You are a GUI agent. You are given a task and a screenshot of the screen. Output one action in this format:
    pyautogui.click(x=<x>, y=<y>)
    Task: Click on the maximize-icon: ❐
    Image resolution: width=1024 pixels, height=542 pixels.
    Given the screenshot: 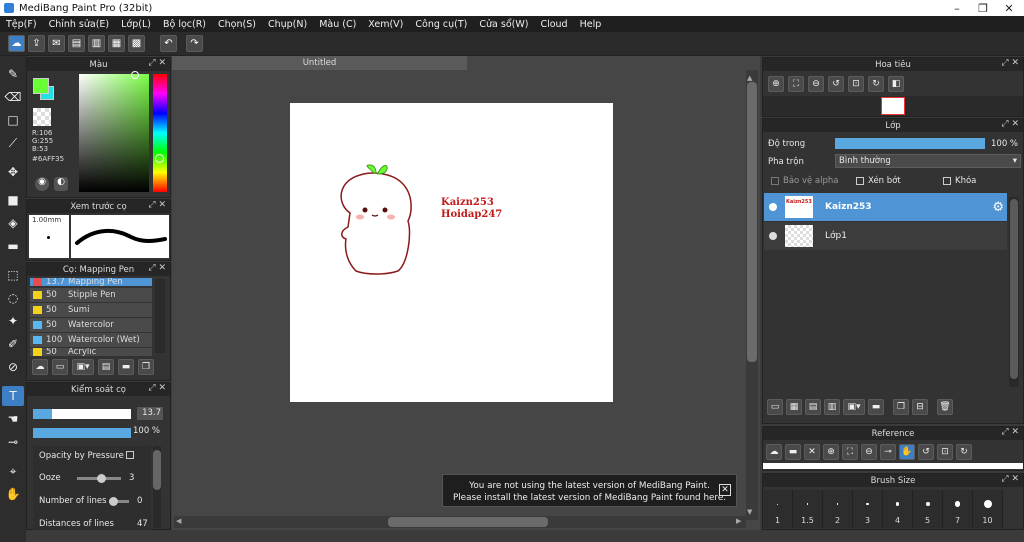 What is the action you would take?
    pyautogui.click(x=983, y=8)
    